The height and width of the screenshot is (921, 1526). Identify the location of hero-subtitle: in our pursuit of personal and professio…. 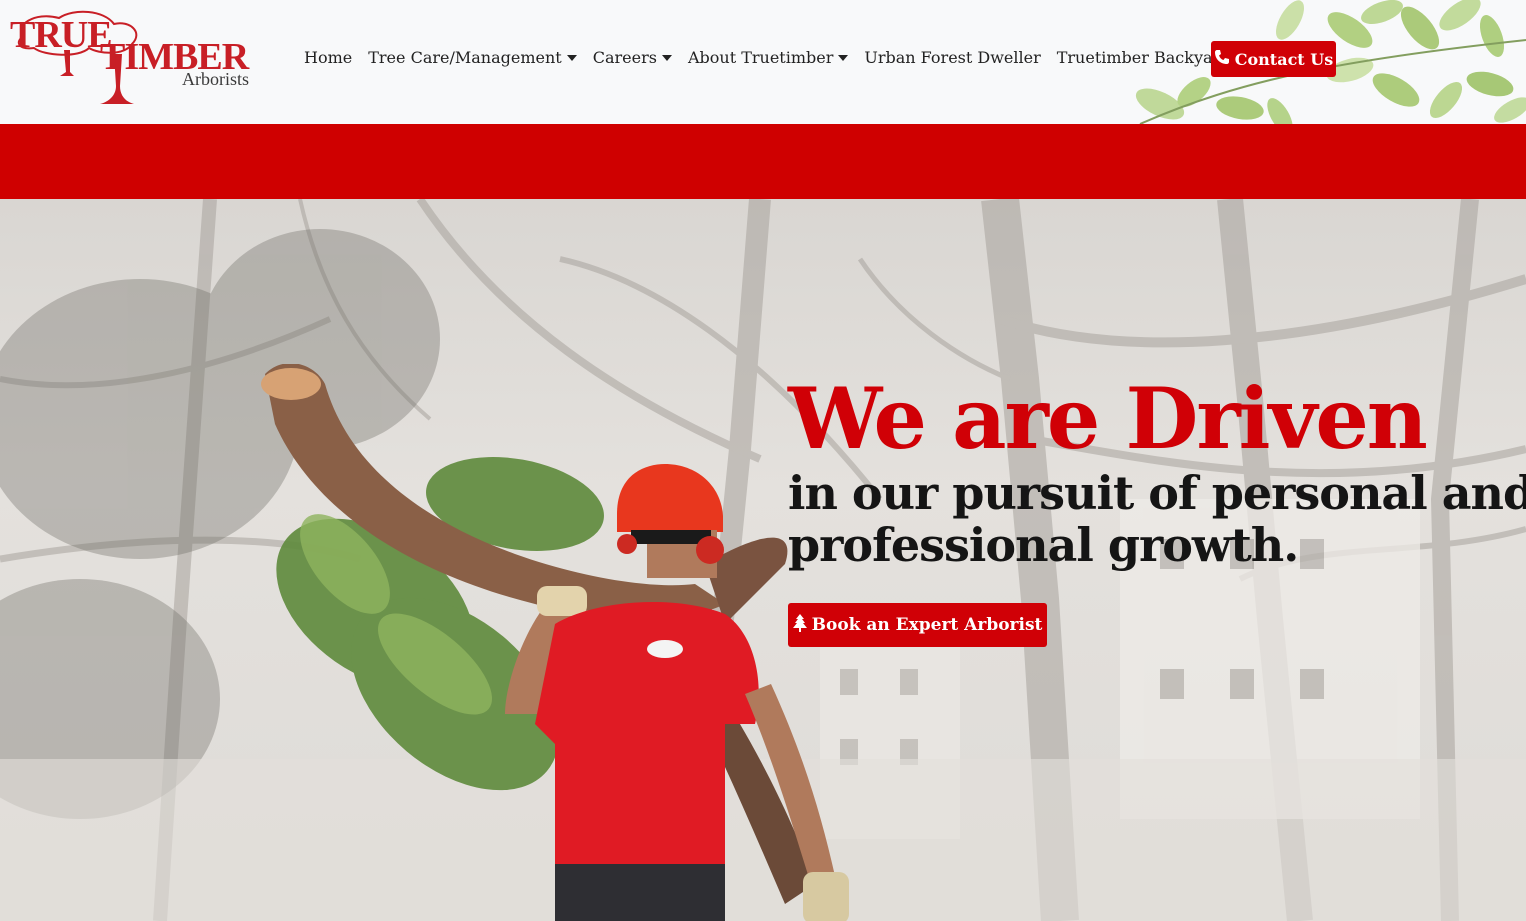
(1157, 519).